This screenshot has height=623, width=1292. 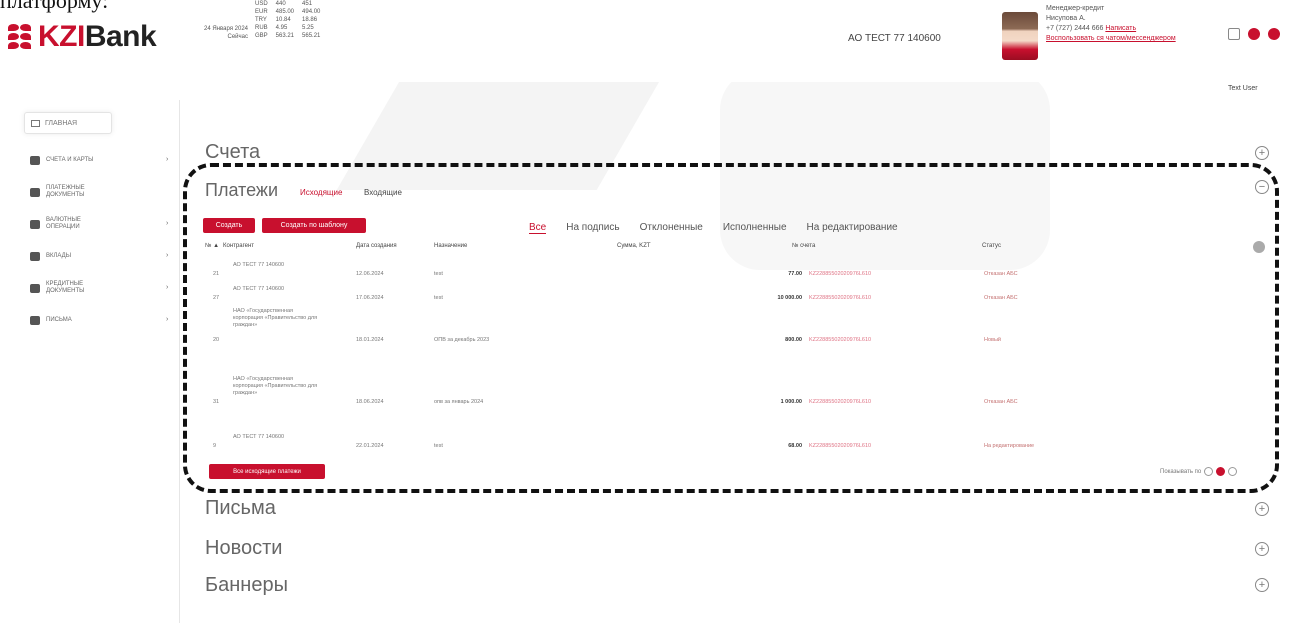 What do you see at coordinates (105, 288) in the screenshot?
I see `sidebar-item: КРЕДИТНЫЕ ДОКУМЕНТЫ ›` at bounding box center [105, 288].